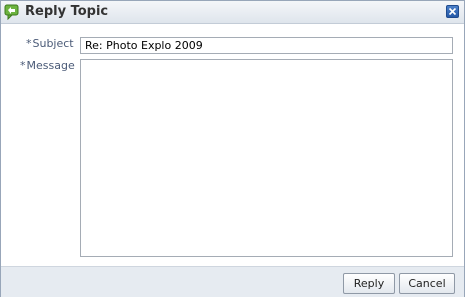 This screenshot has width=465, height=297. What do you see at coordinates (369, 283) in the screenshot?
I see `reply-button: Reply` at bounding box center [369, 283].